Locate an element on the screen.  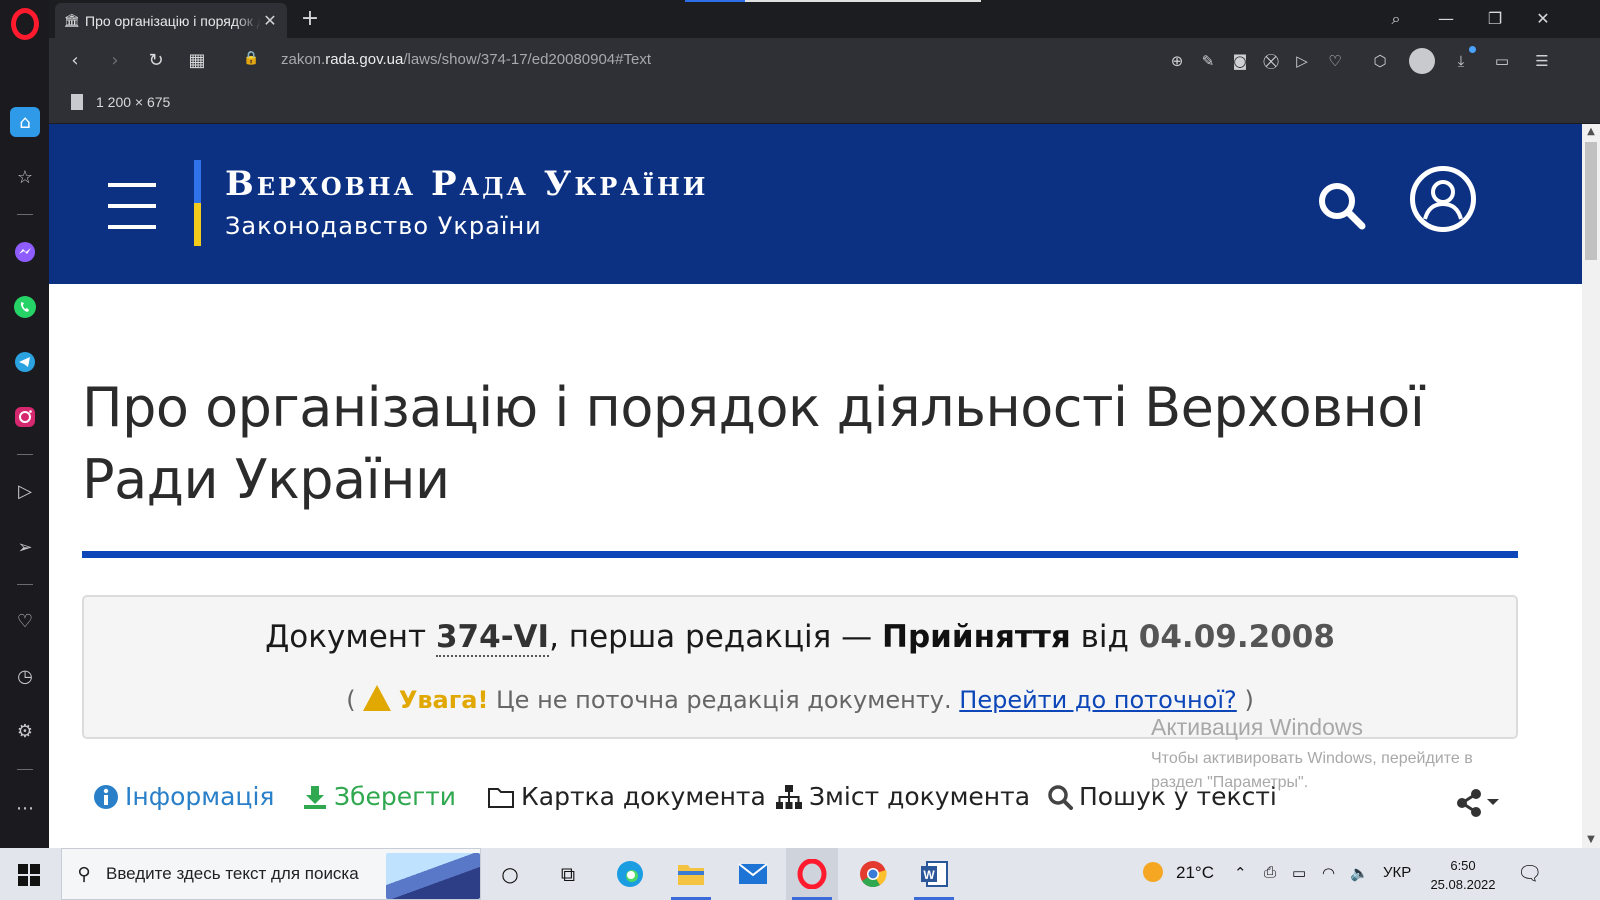
downloads-icon: ⤓ is located at coordinates (1461, 61).